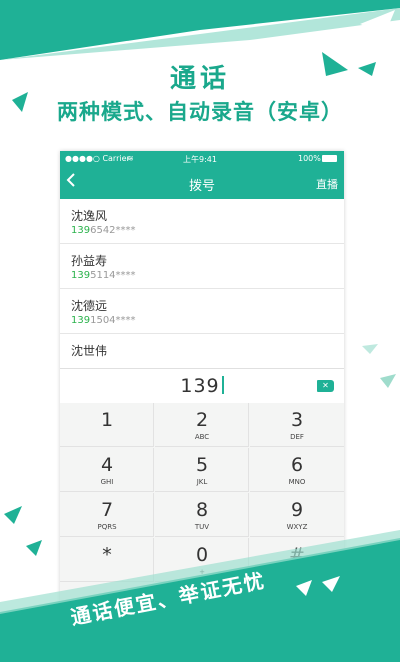 The width and height of the screenshot is (400, 662). I want to click on key-star: *, so click(107, 560).